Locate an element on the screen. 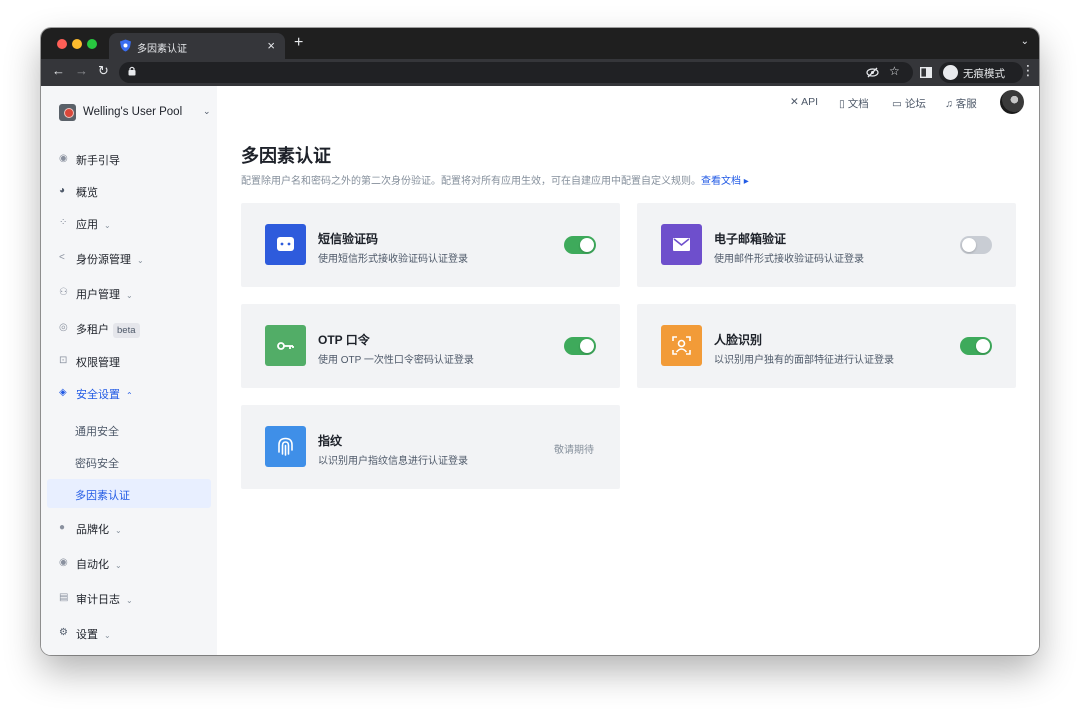 The width and height of the screenshot is (1080, 709). sidebar-subitem-password-security: 密码安全 is located at coordinates (97, 463).